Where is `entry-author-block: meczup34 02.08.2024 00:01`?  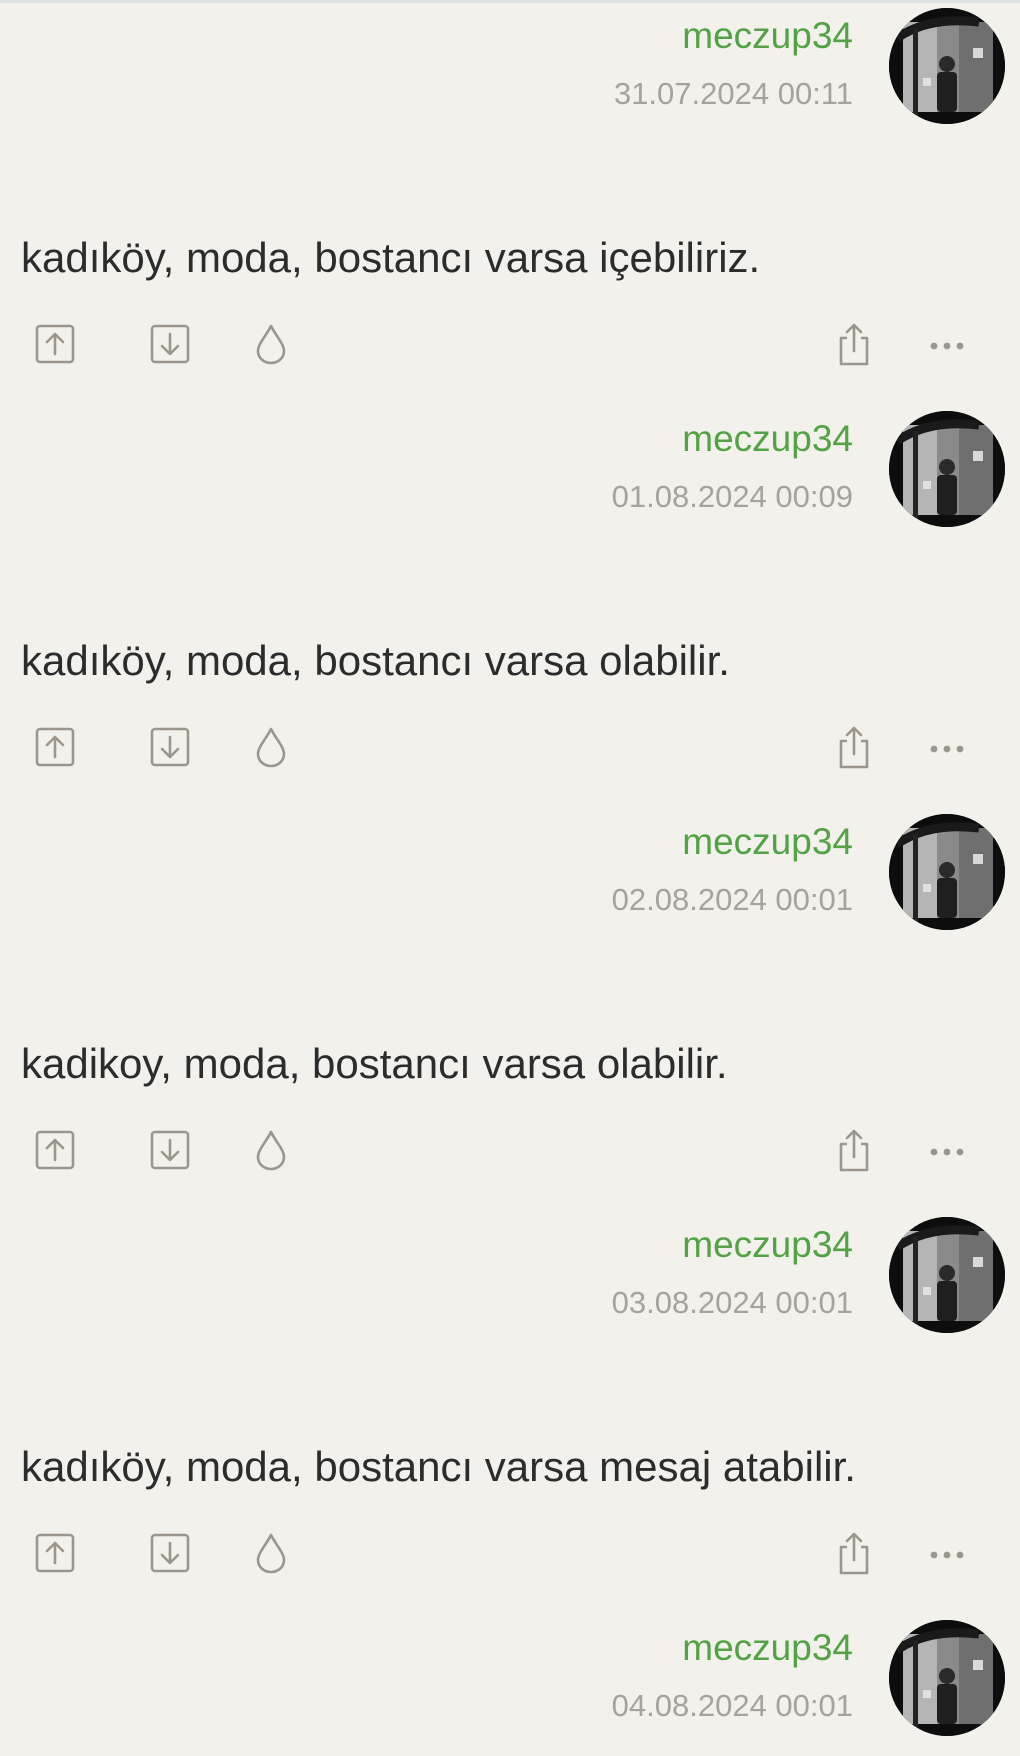
entry-author-block: meczup34 02.08.2024 00:01 is located at coordinates (510, 871).